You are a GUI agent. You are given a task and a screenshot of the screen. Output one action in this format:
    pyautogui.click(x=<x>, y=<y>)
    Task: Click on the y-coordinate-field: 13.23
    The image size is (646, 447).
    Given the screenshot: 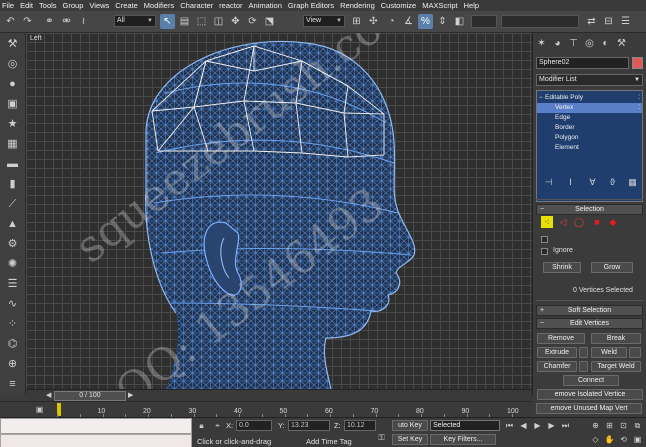 What is the action you would take?
    pyautogui.click(x=309, y=425)
    